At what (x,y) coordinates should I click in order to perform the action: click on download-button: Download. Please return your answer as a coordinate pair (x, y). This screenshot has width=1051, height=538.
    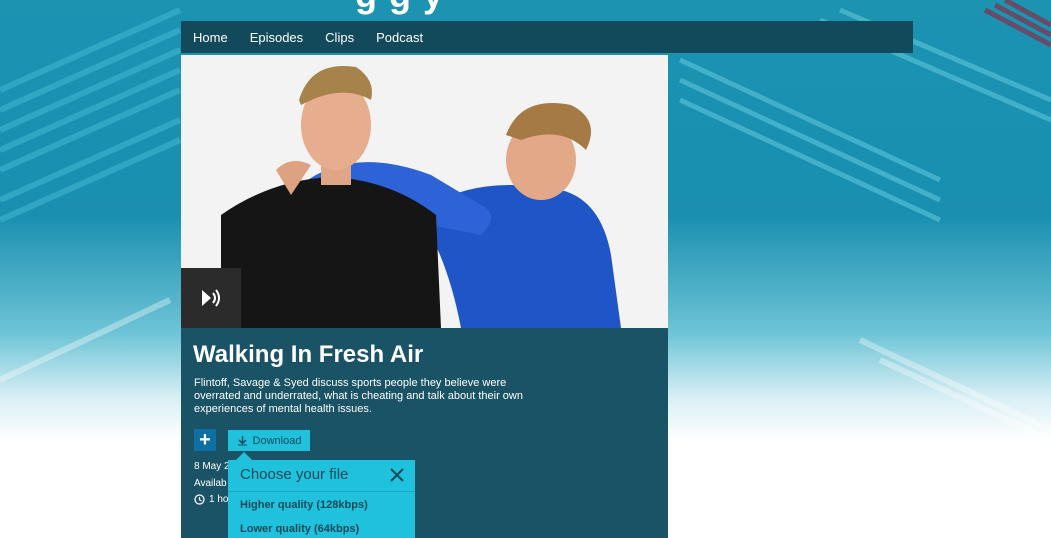
    Looking at the image, I should click on (269, 440).